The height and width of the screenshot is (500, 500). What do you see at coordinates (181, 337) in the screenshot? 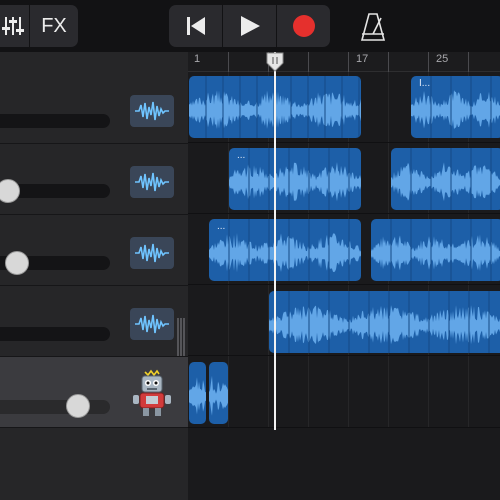
I see `panel-resize-handle` at bounding box center [181, 337].